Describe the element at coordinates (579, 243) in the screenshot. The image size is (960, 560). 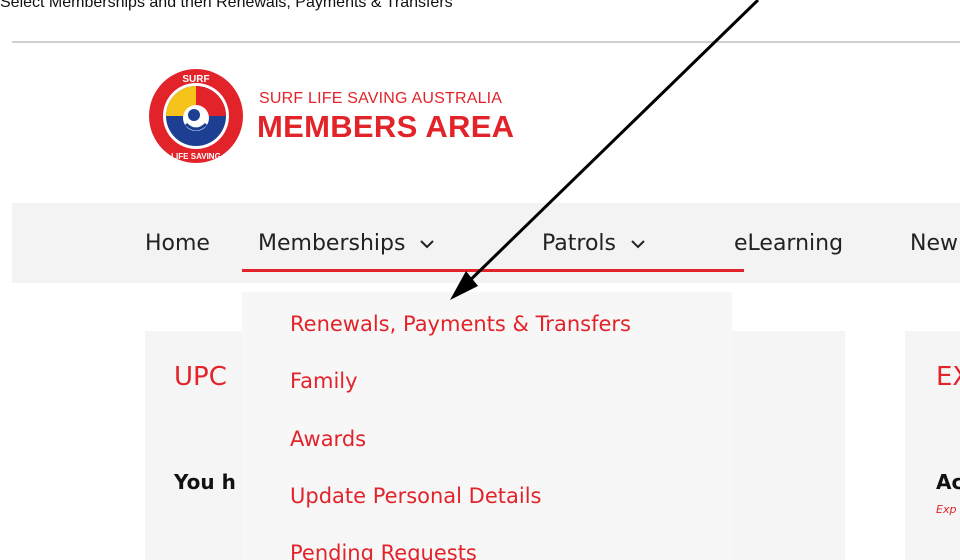
I see `nav-patrols-label: Patrols` at that location.